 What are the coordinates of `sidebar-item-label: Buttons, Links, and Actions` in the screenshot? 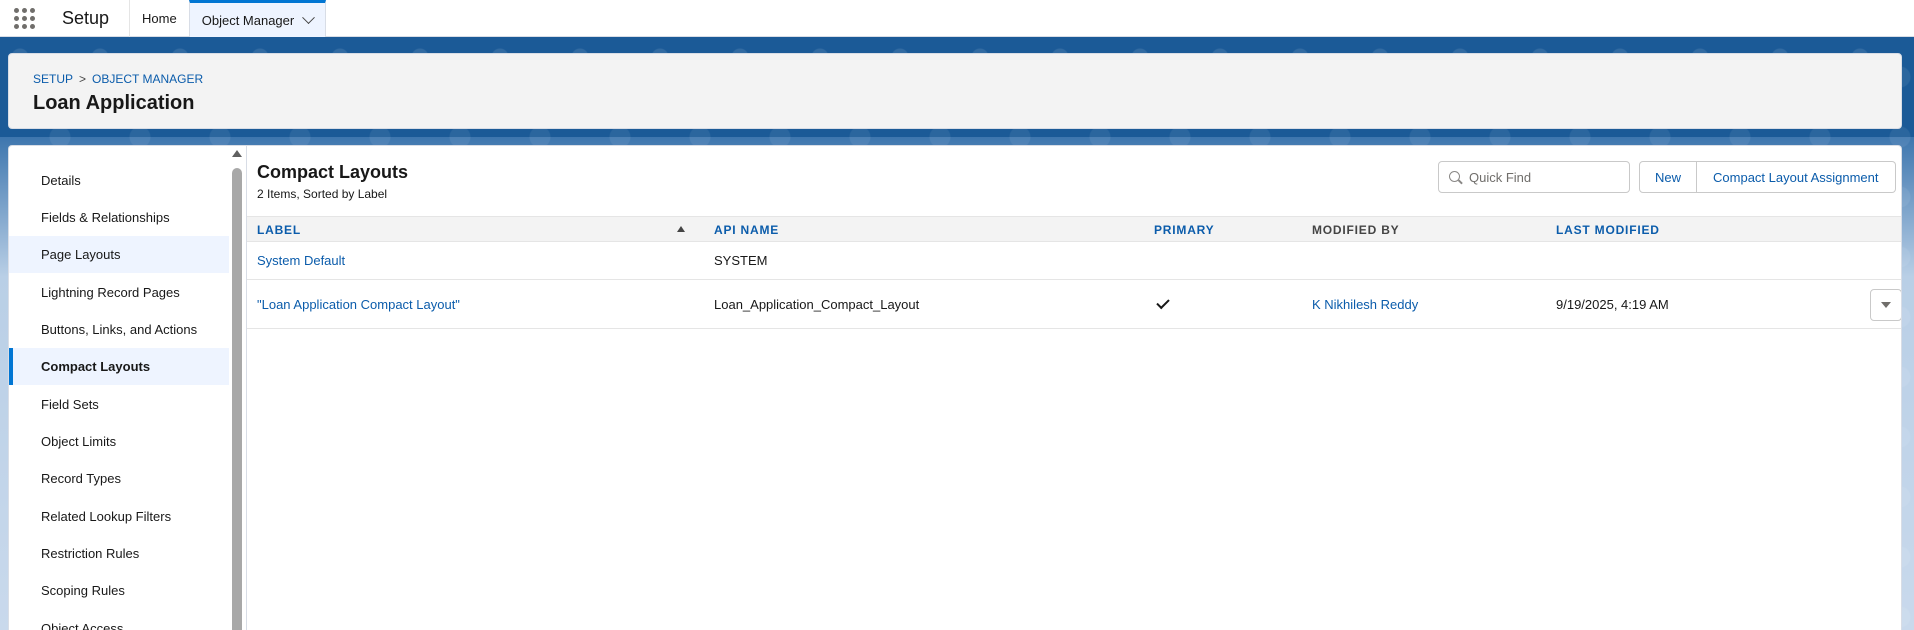 It's located at (119, 329).